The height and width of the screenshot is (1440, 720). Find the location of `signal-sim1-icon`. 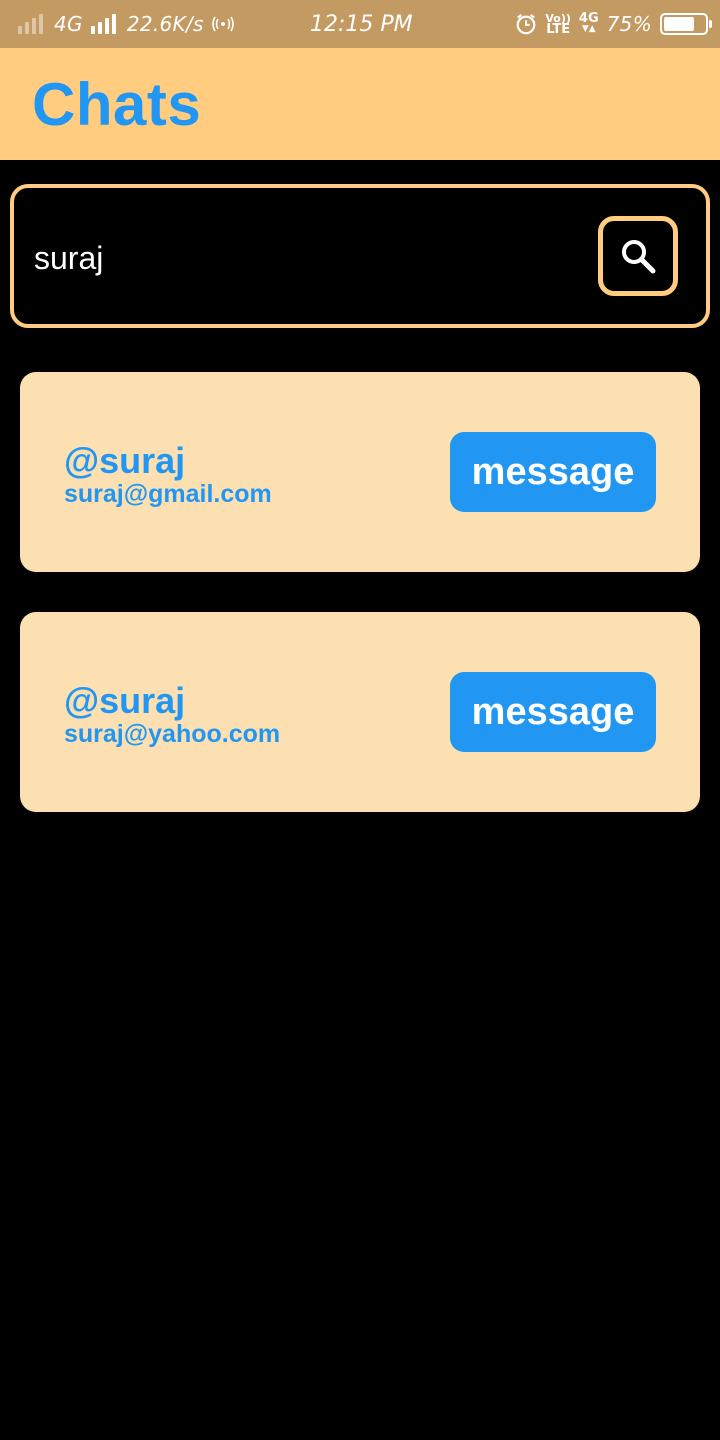

signal-sim1-icon is located at coordinates (32, 24).